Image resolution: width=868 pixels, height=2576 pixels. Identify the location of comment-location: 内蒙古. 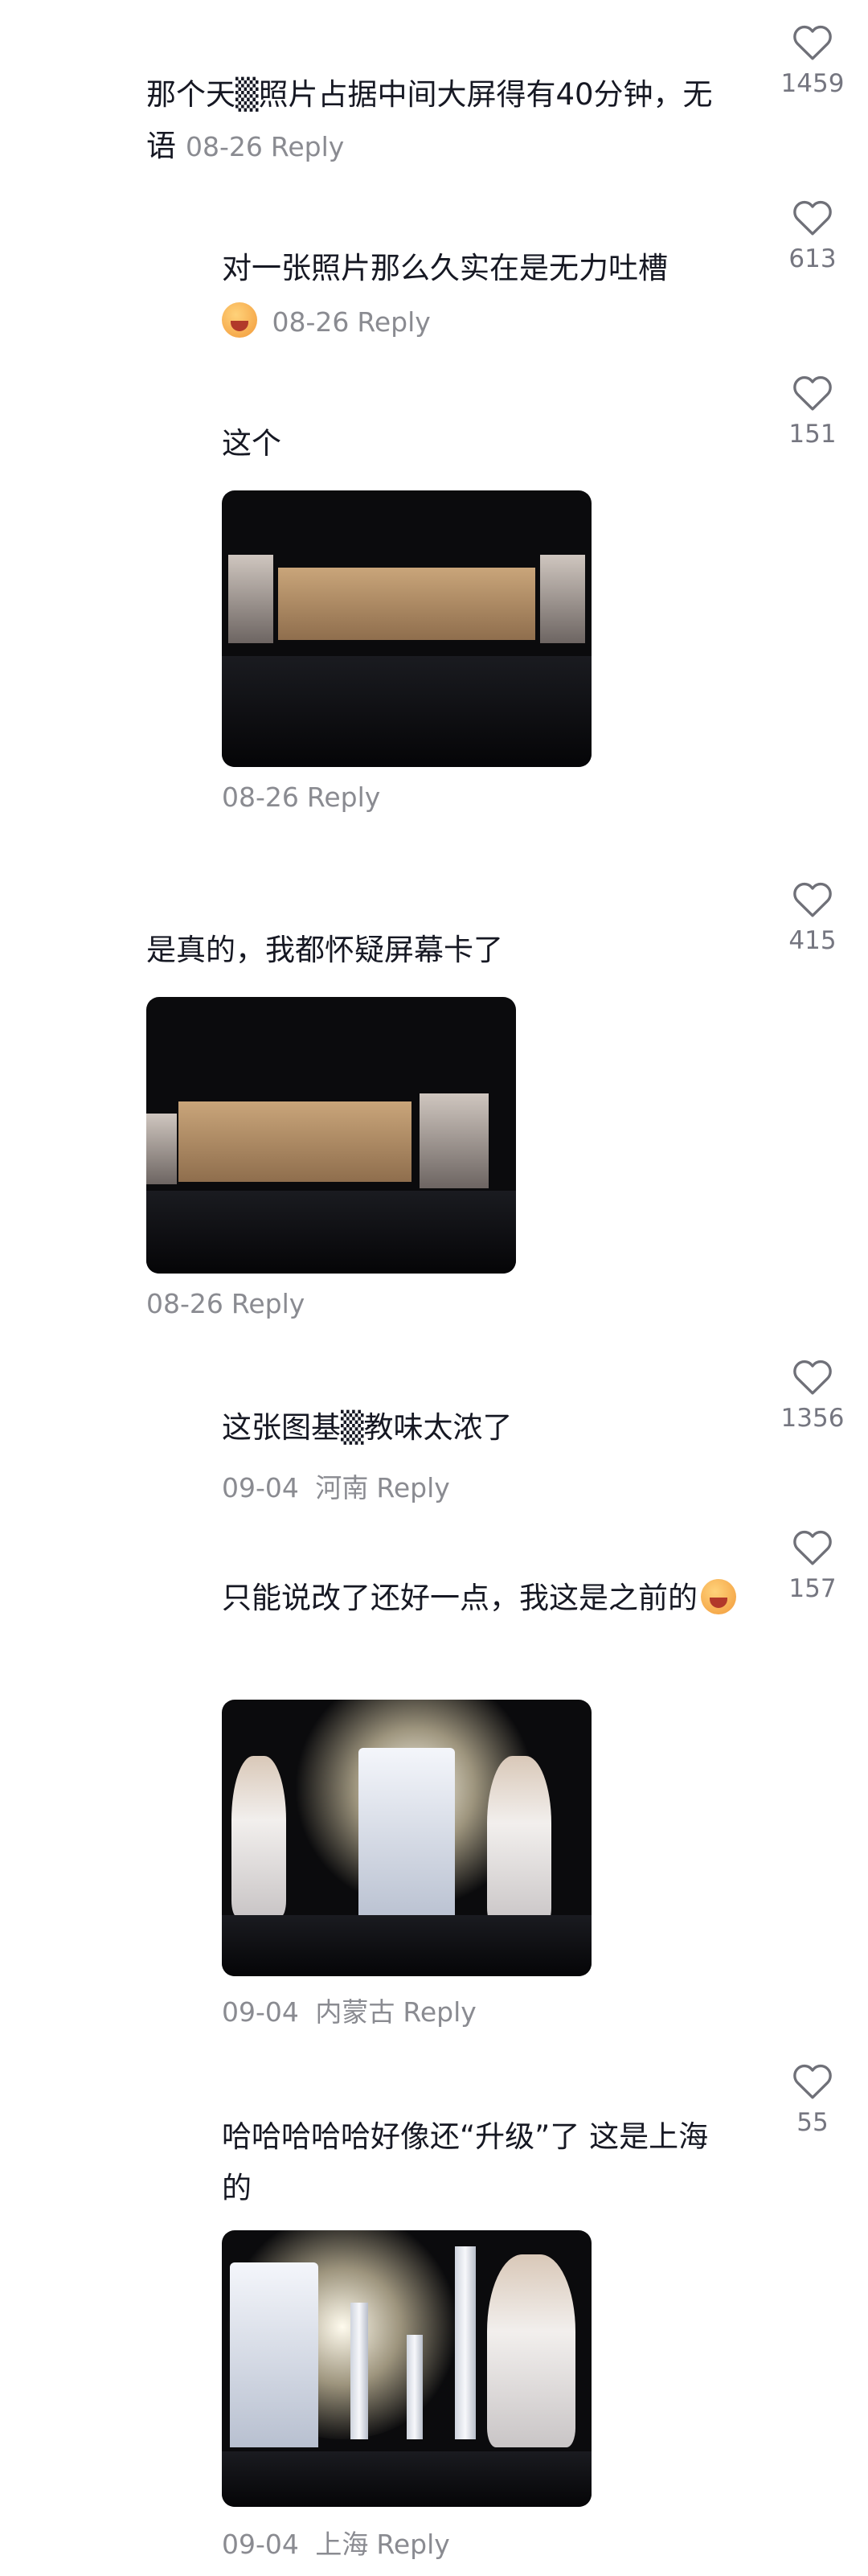
(355, 2012).